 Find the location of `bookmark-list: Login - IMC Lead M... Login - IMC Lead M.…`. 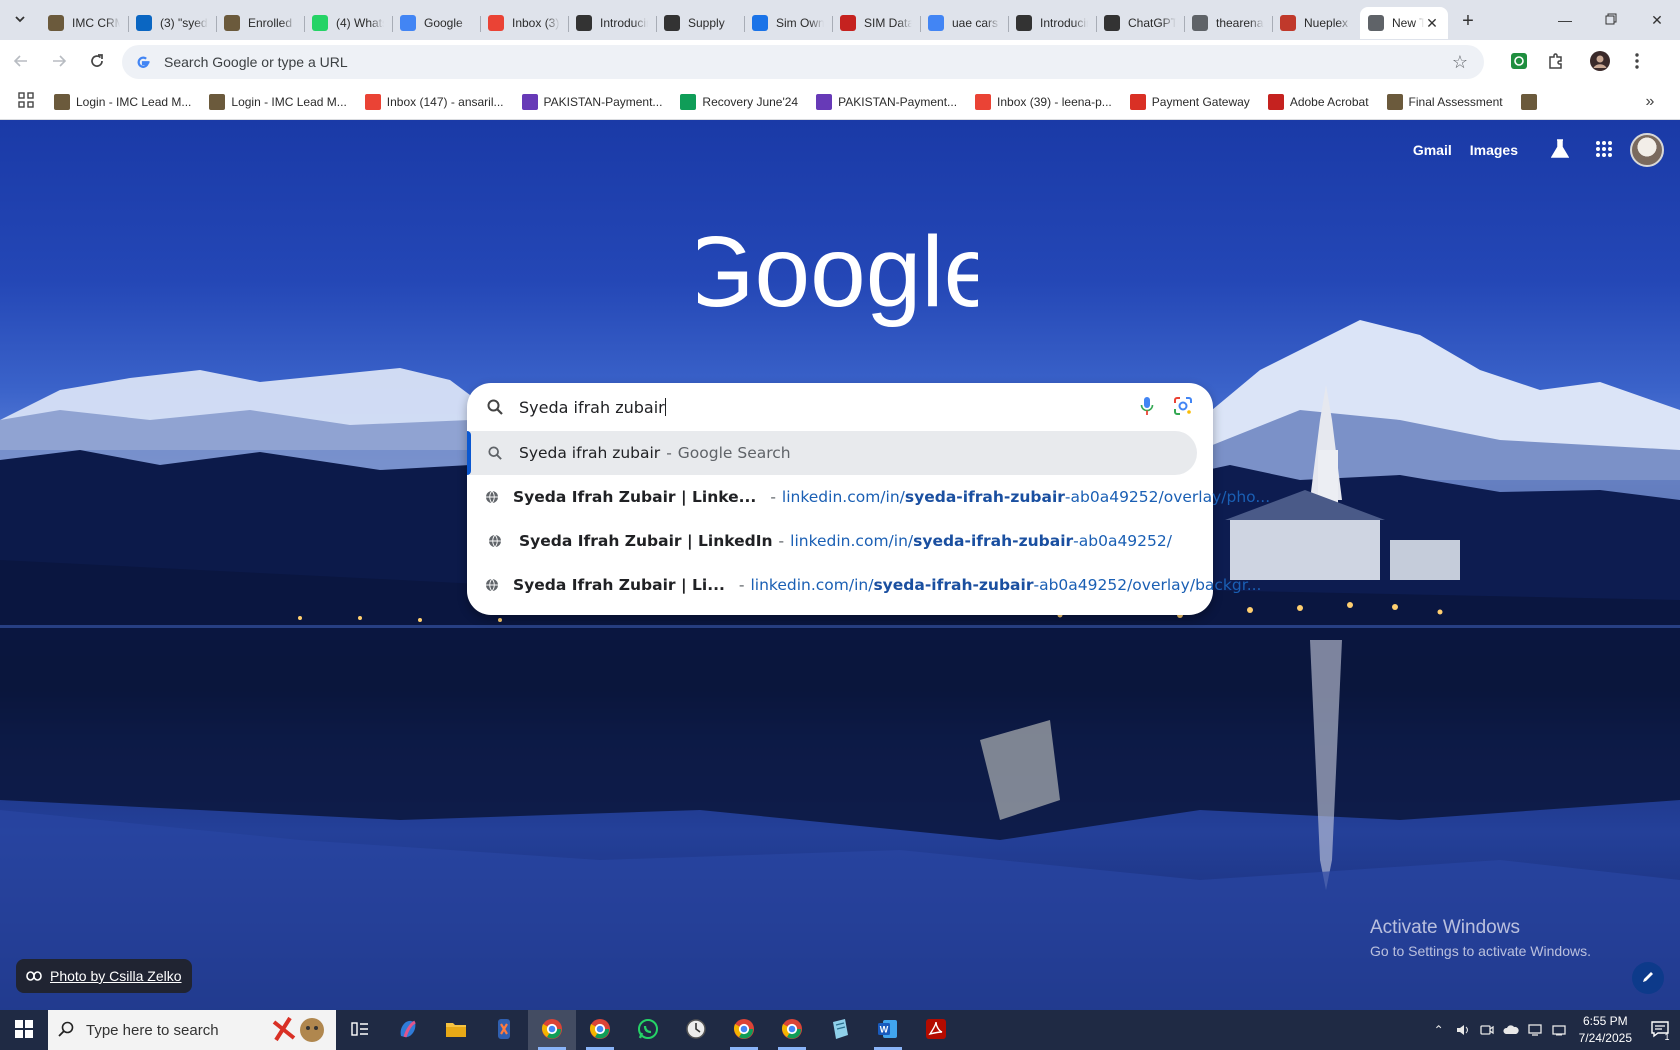

bookmark-list: Login - IMC Lead M... Login - IMC Lead M.… is located at coordinates (794, 102).